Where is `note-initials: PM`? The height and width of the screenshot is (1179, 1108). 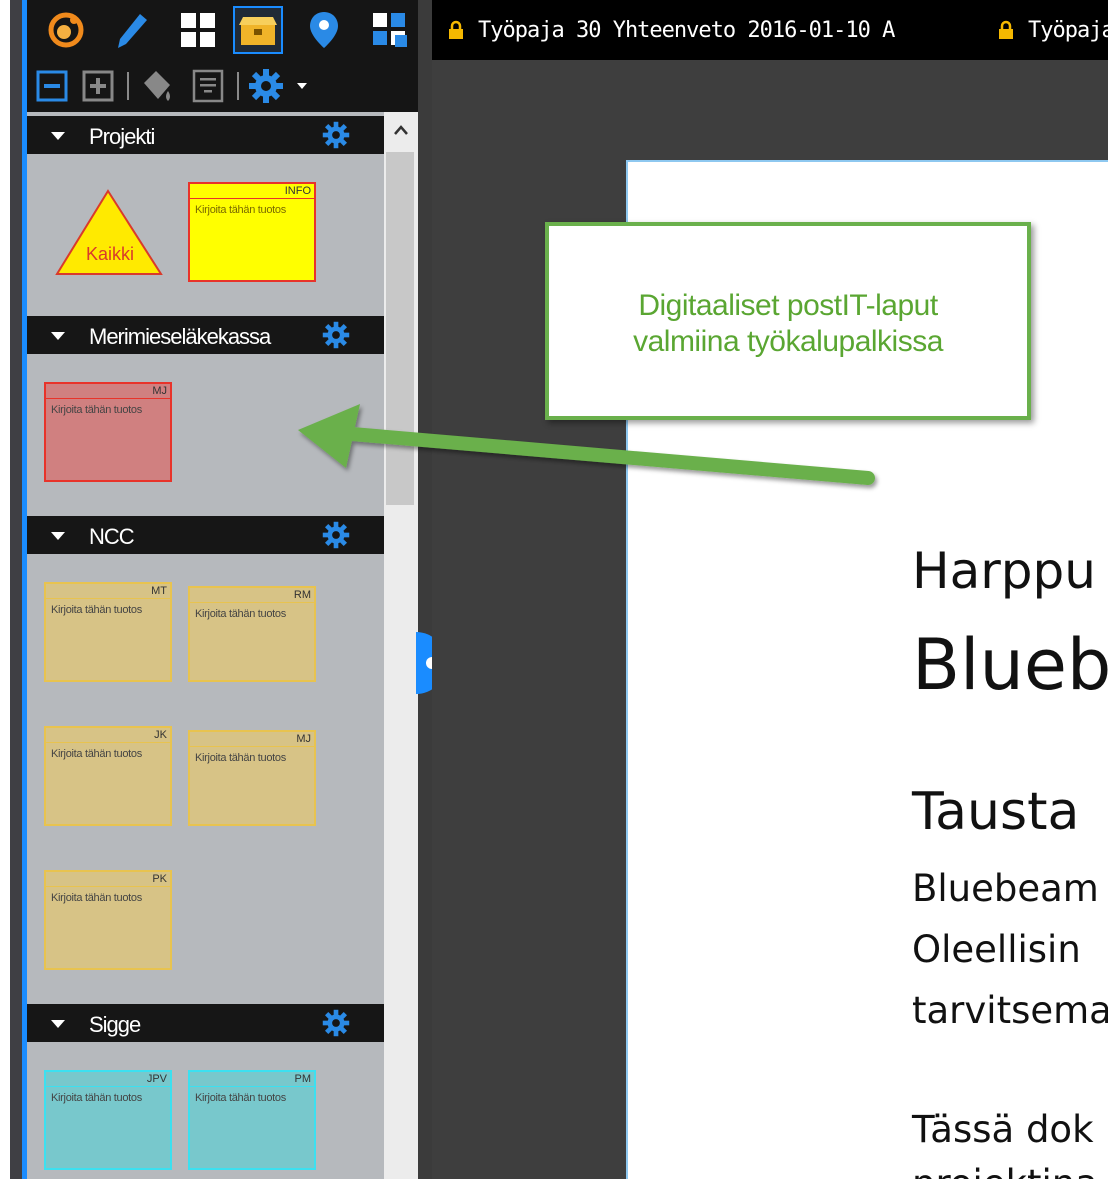 note-initials: PM is located at coordinates (303, 1079).